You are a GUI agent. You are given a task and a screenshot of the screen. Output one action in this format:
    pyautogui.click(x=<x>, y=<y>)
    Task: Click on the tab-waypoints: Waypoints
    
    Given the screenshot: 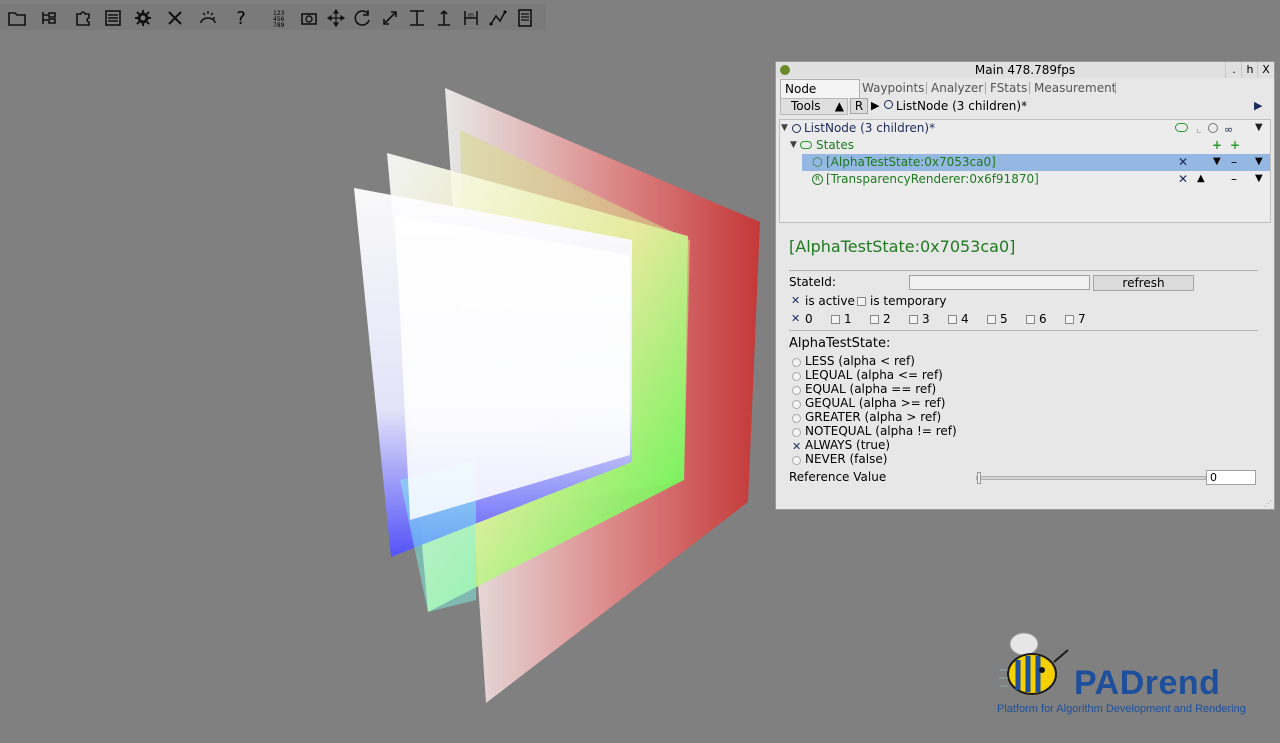 What is the action you would take?
    pyautogui.click(x=893, y=88)
    